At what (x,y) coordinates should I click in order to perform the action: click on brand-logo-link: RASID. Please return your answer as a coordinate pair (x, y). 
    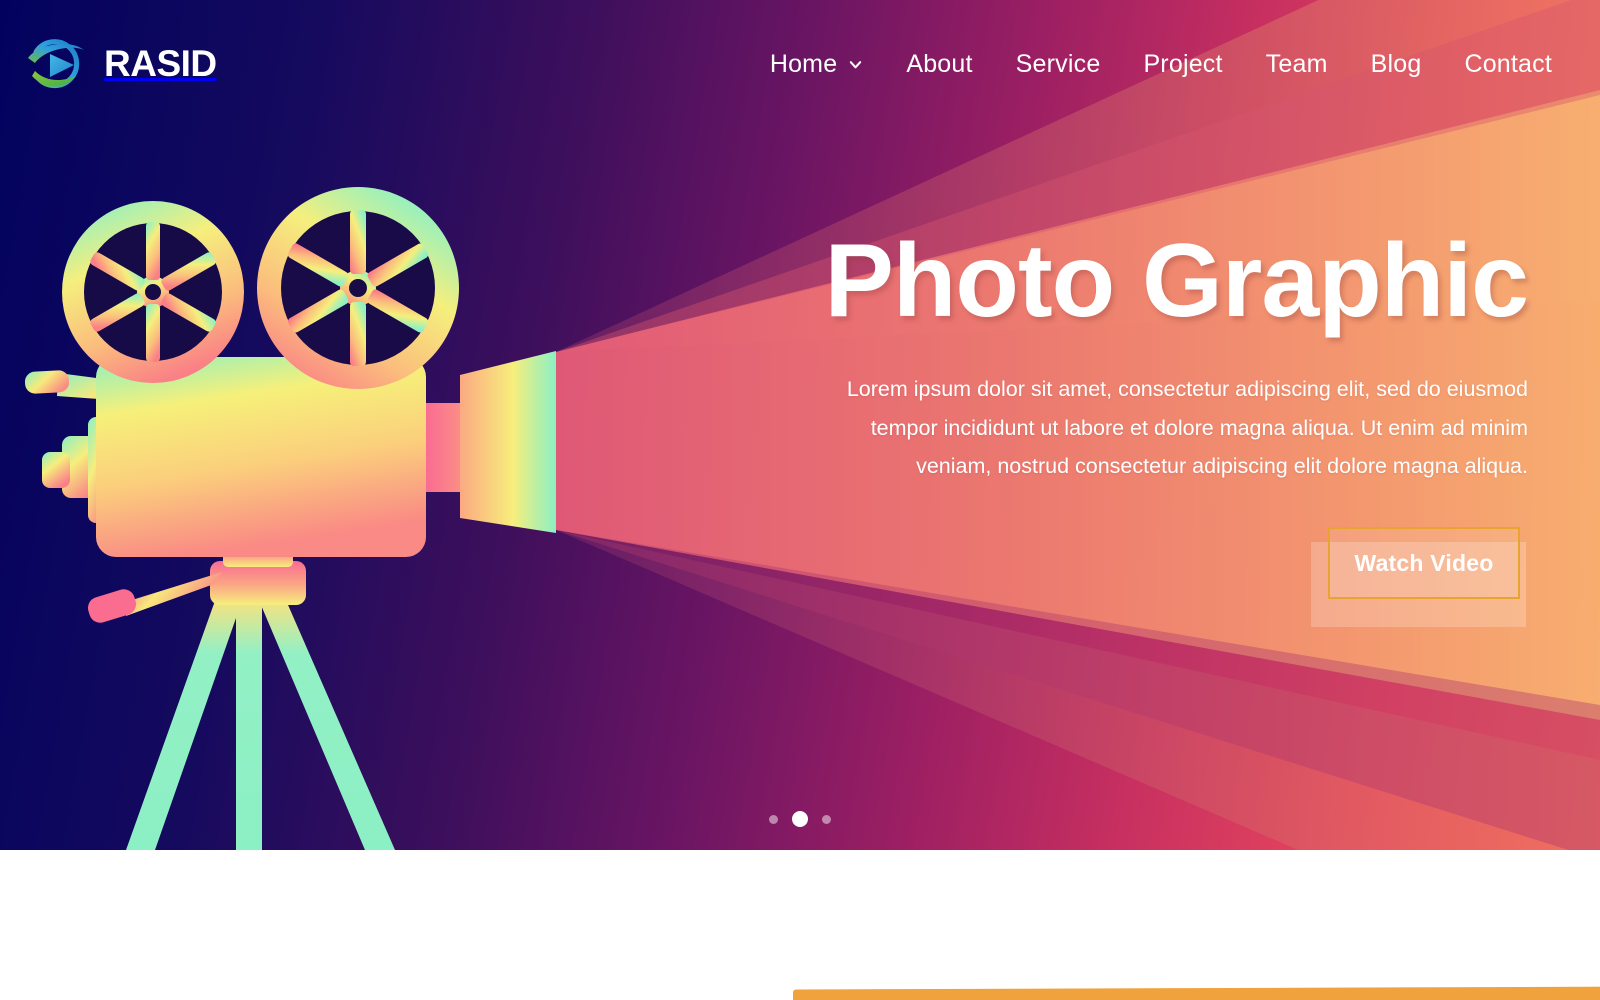
    Looking at the image, I should click on (119, 64).